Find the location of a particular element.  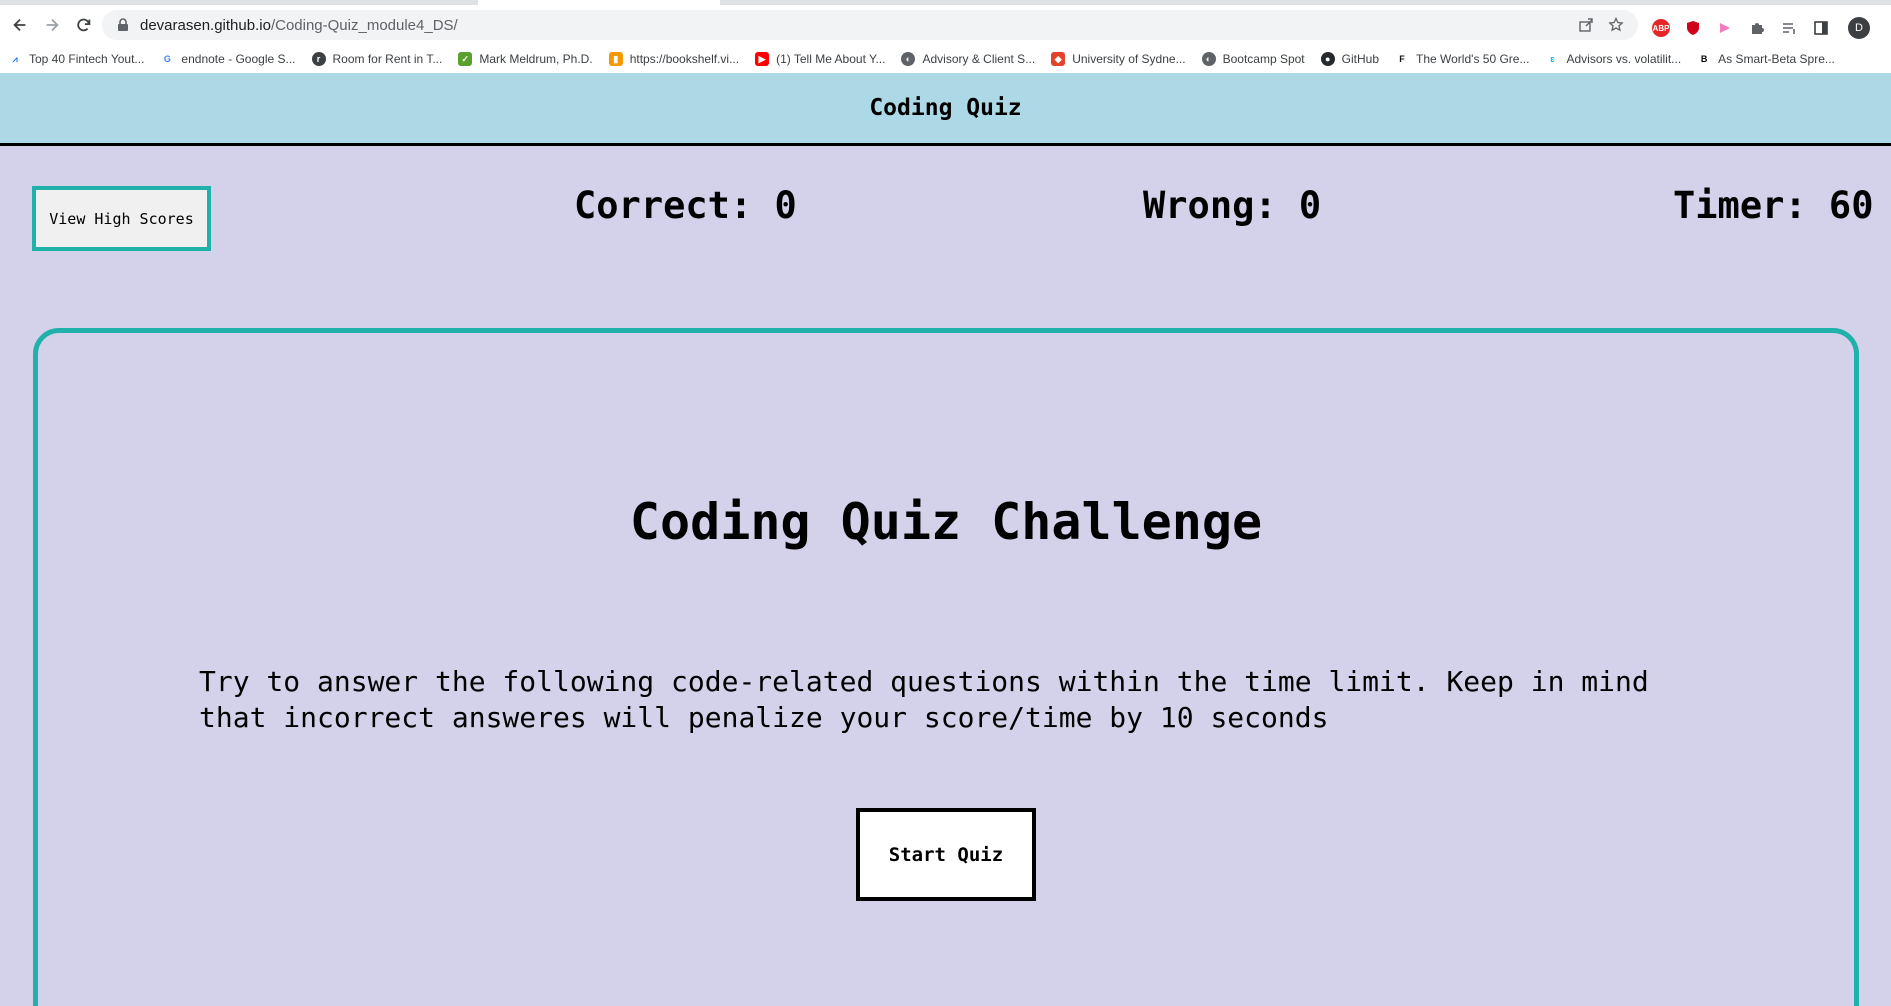

site-header: Coding Quiz is located at coordinates (945, 109).